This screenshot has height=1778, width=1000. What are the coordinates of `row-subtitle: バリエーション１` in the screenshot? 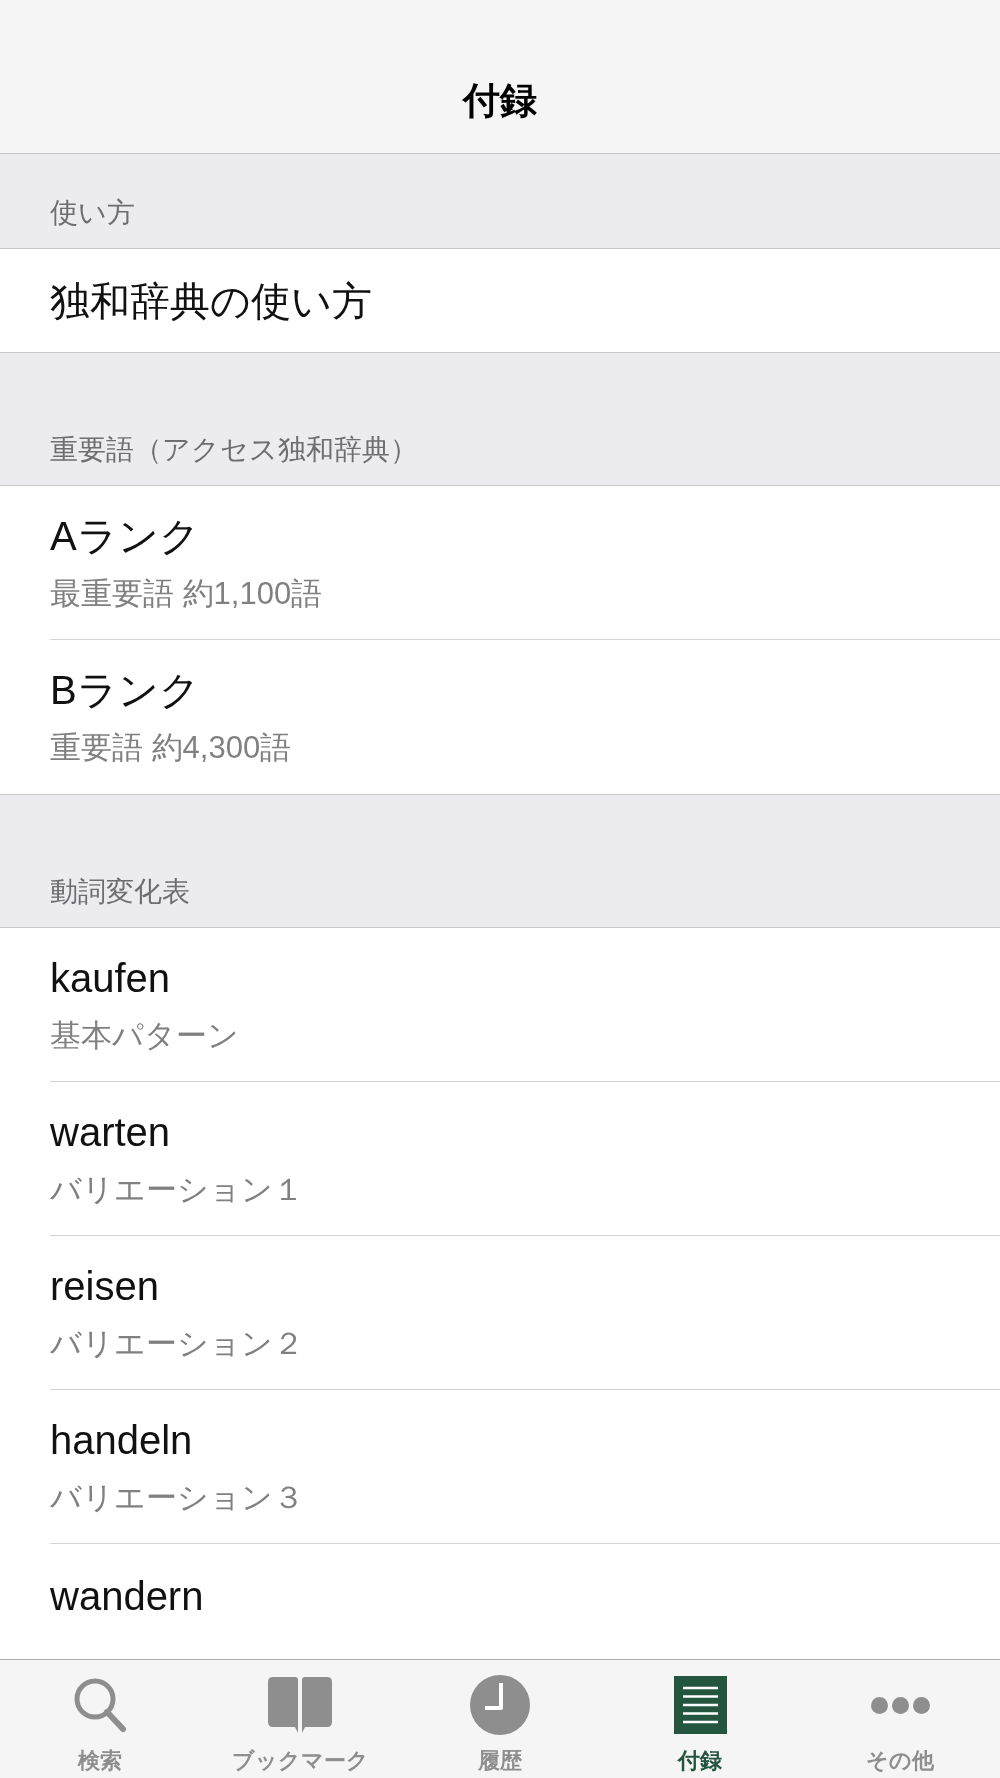 It's located at (177, 1189).